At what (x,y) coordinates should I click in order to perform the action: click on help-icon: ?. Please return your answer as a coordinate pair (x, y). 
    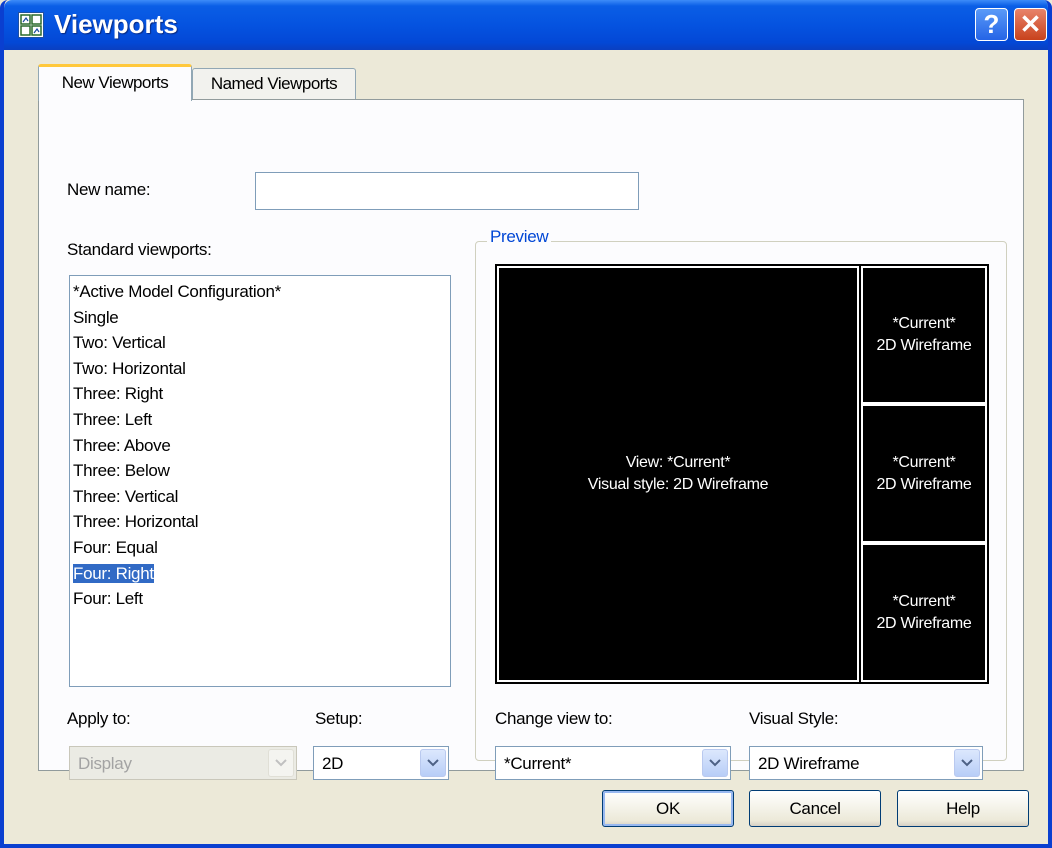
    Looking at the image, I should click on (991, 24).